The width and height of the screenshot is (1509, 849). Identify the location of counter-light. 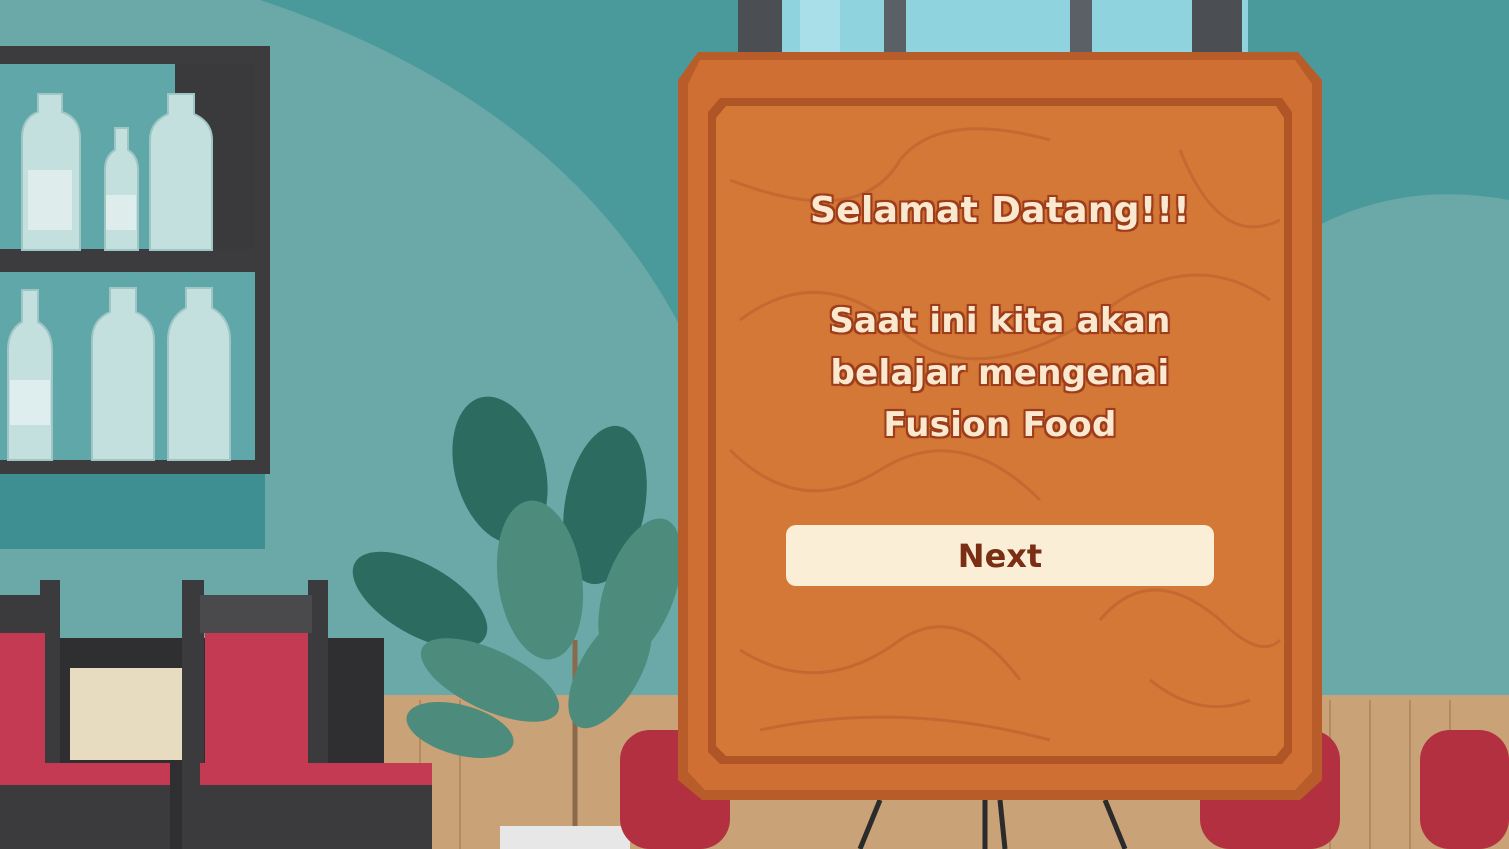
(135, 714).